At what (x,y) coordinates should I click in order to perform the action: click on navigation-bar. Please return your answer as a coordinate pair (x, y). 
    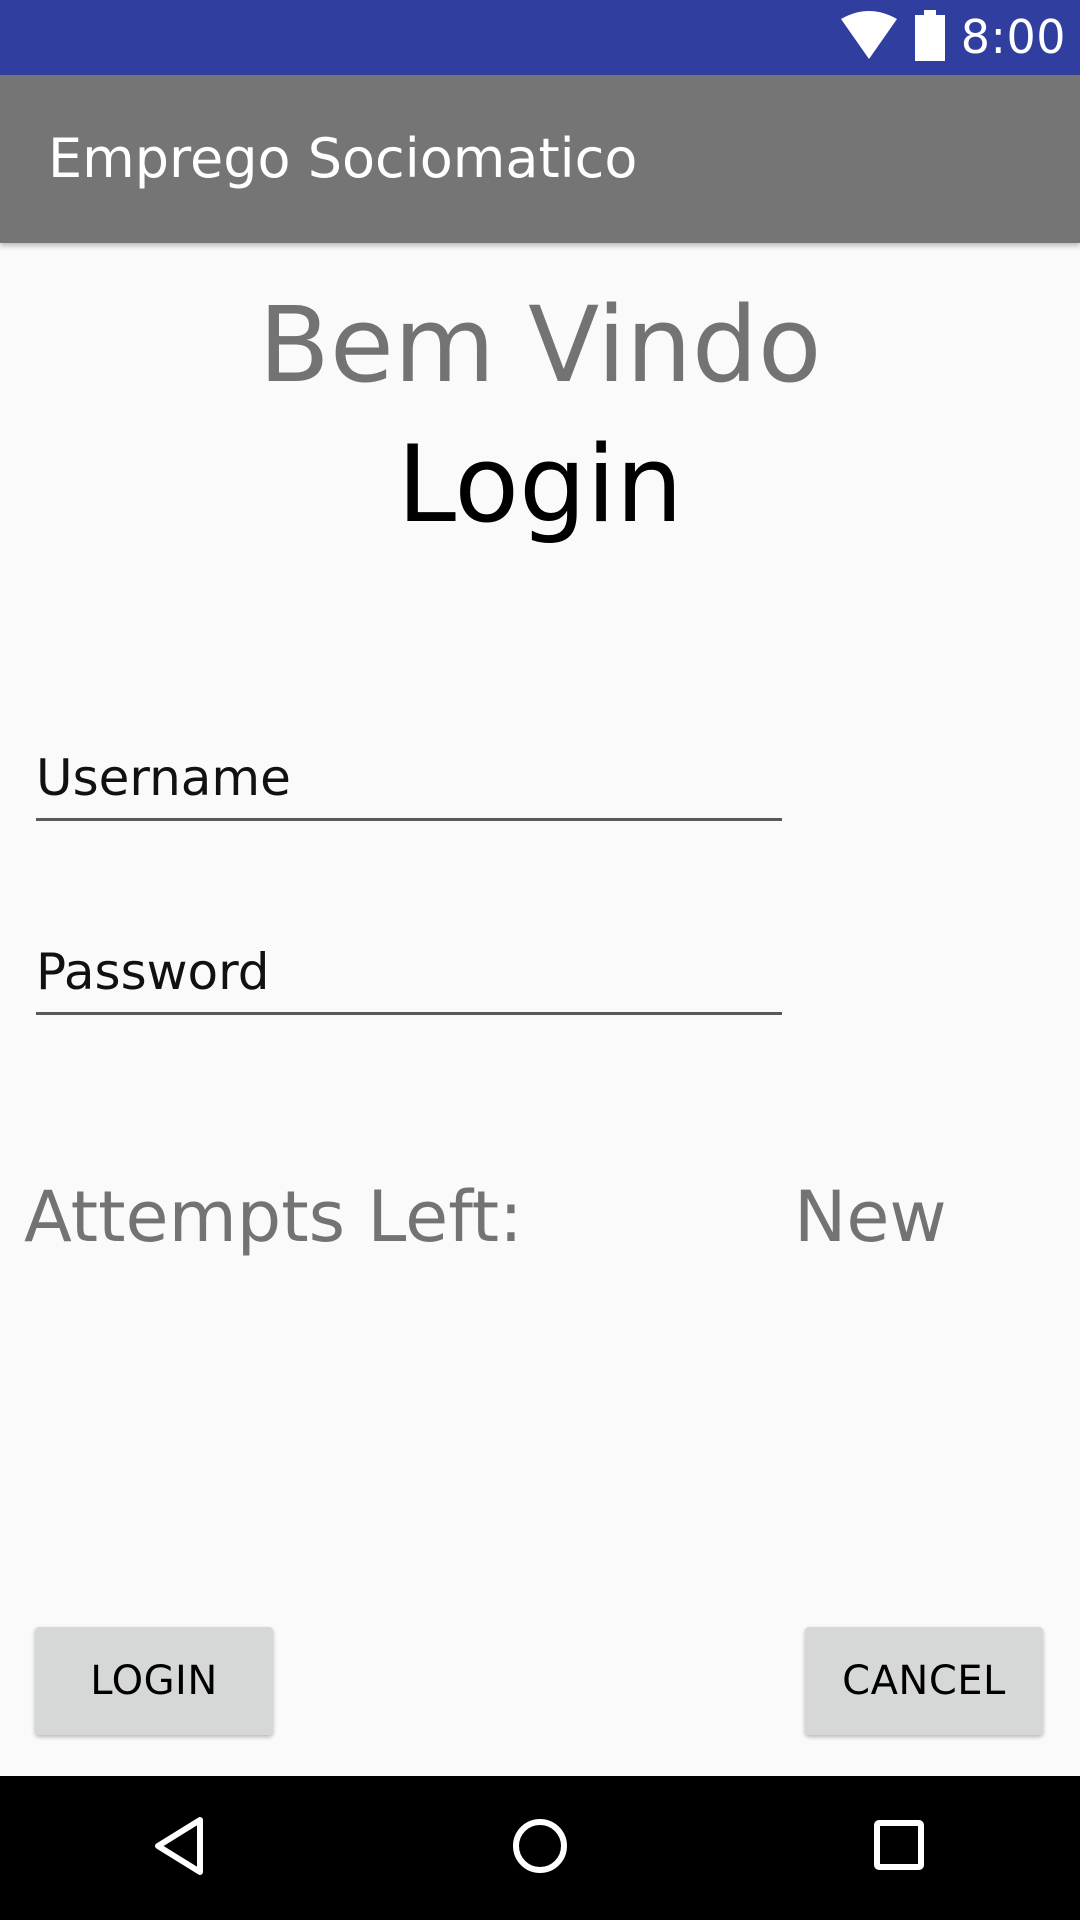
    Looking at the image, I should click on (540, 1848).